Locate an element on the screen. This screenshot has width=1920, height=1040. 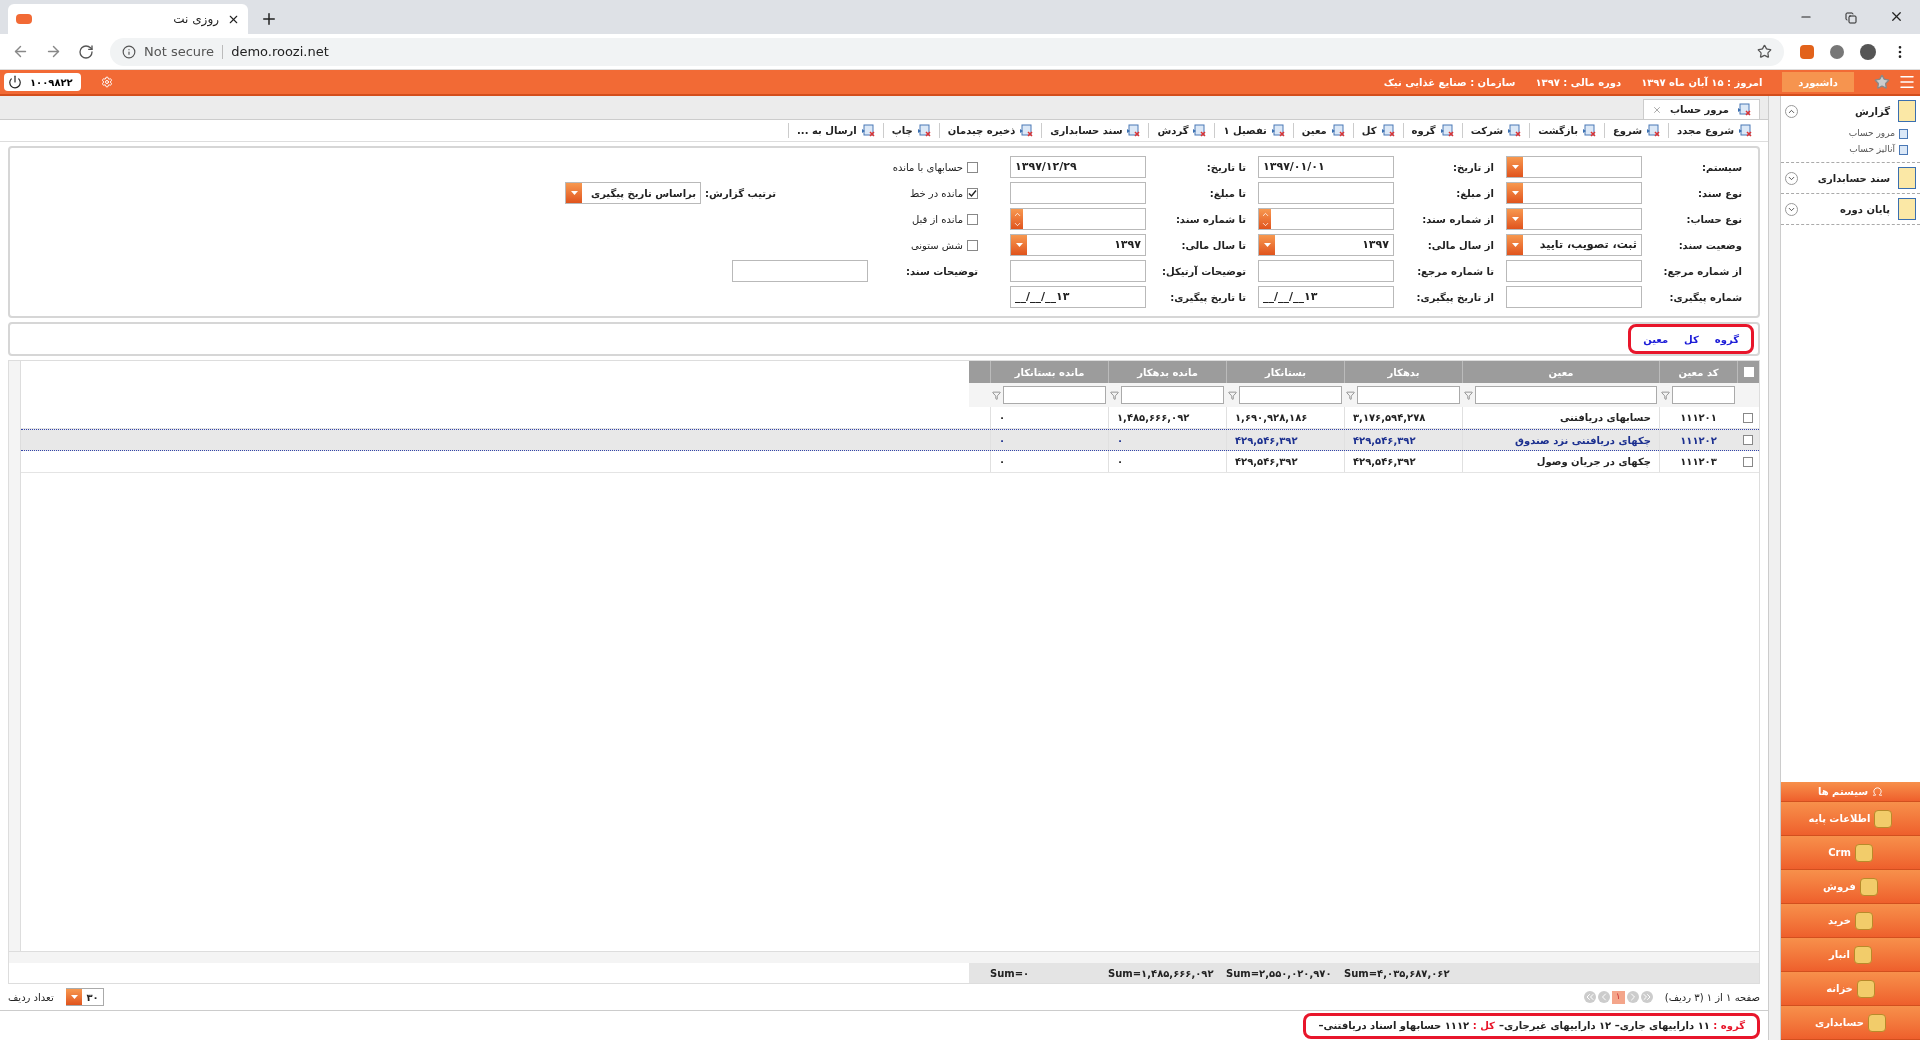
sidebar-item: مرور حساب is located at coordinates (1850, 134).